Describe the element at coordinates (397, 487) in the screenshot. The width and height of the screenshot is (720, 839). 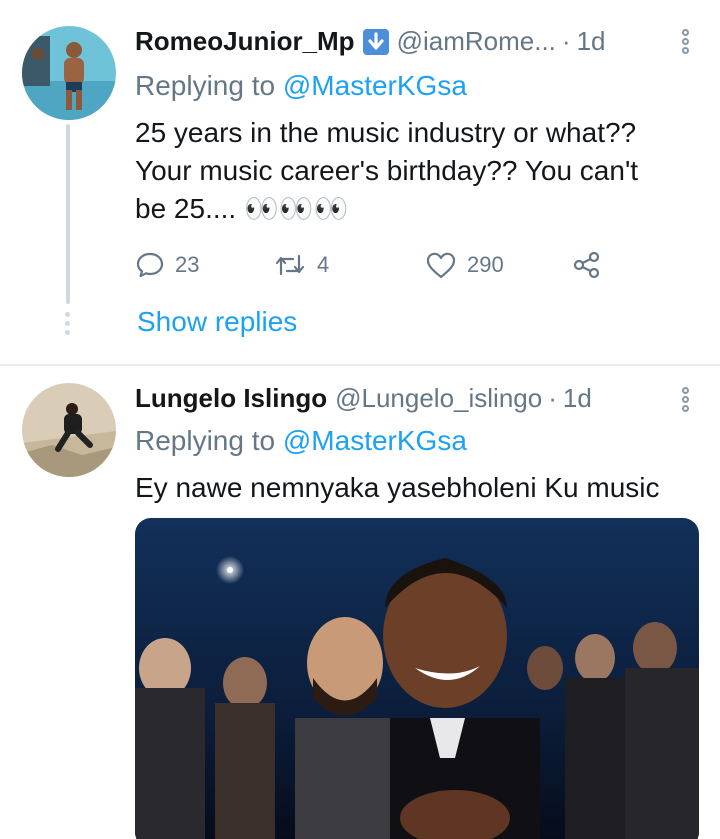
I see `tweet-text-line: Ey nawe nemnyaka yasebholeni Ku music` at that location.